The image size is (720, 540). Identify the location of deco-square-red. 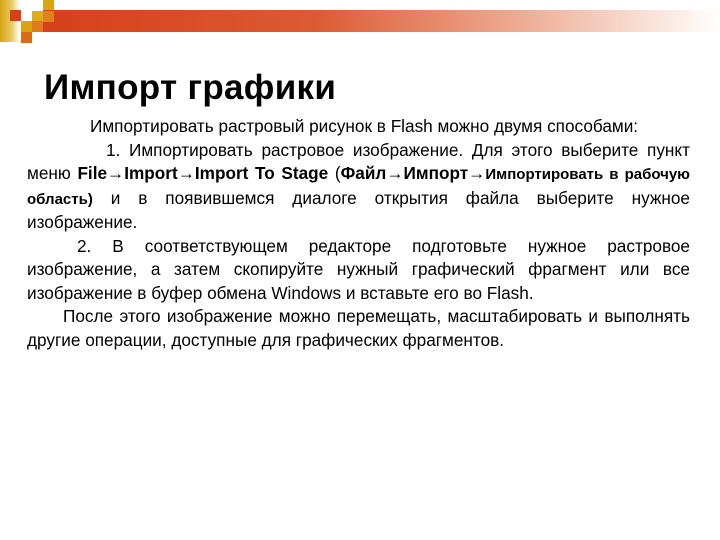
(15, 15).